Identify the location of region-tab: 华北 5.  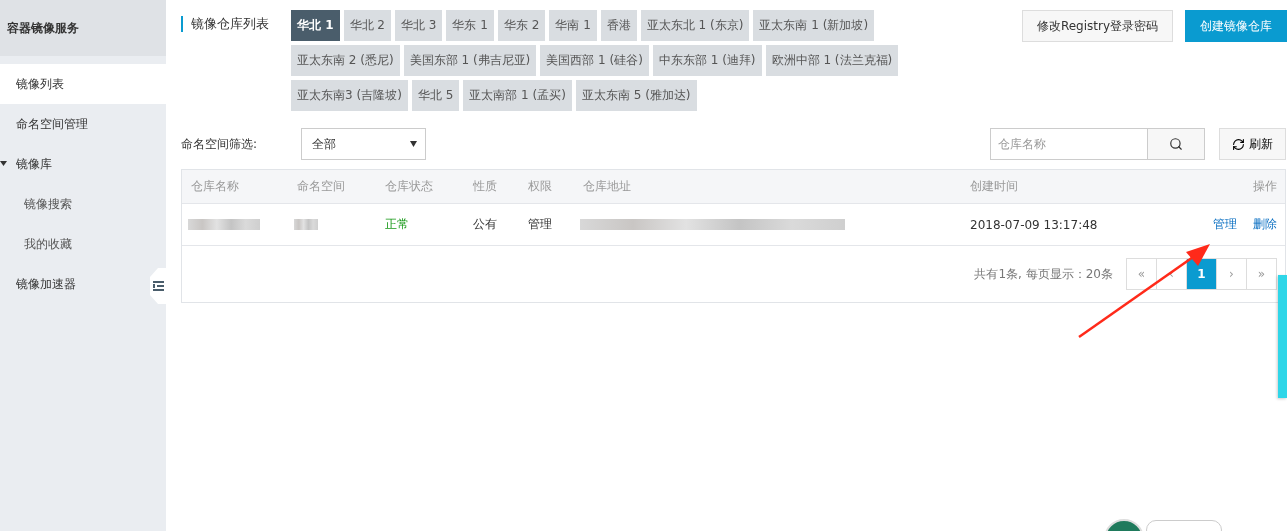
(435, 95).